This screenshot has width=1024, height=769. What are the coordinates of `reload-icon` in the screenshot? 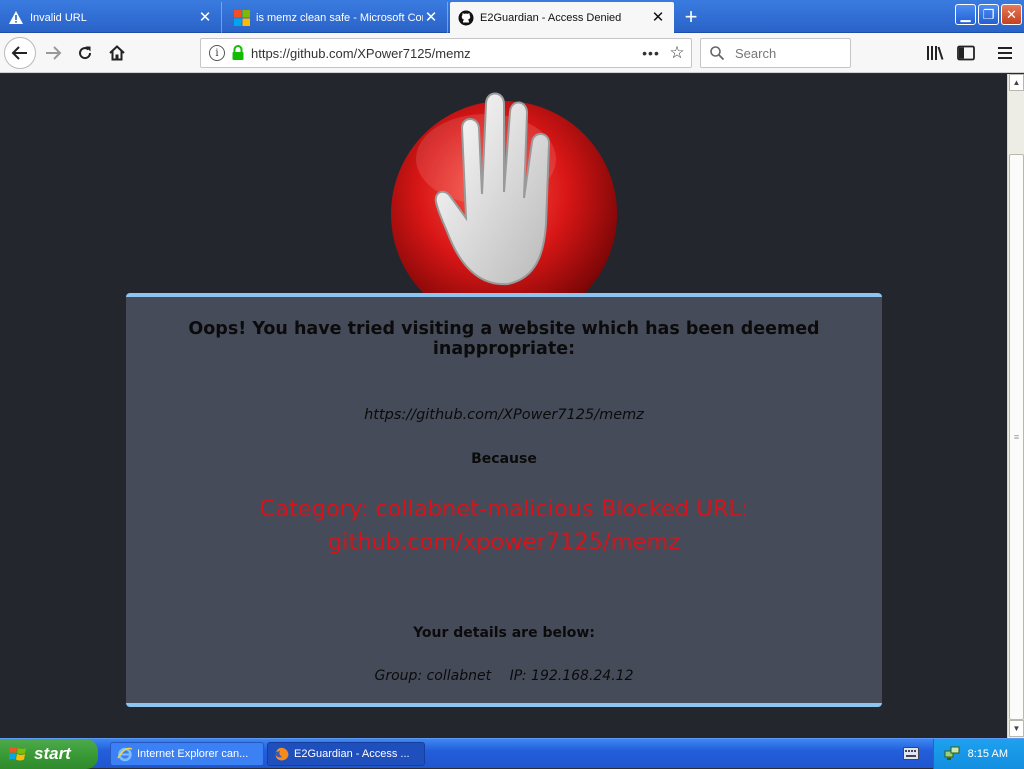 It's located at (85, 53).